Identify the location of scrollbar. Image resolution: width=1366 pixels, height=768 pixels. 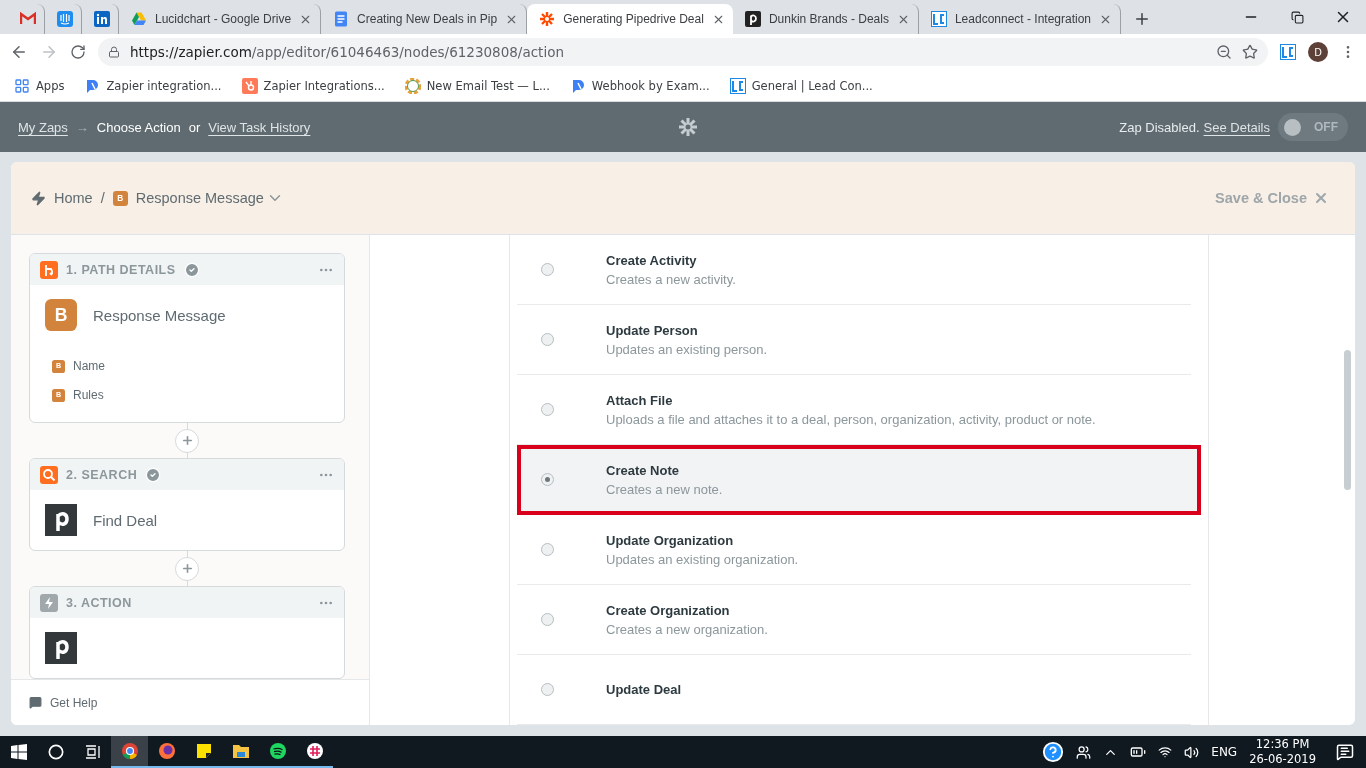
(1347, 420).